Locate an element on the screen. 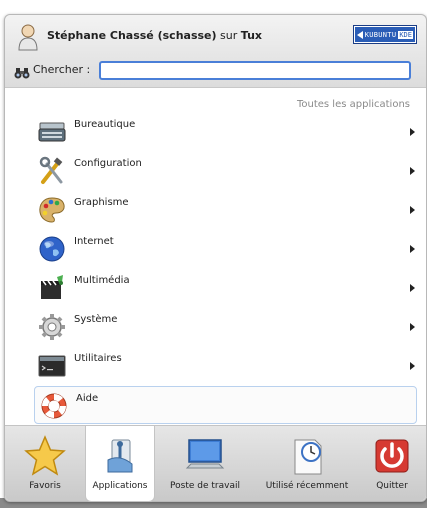 The height and width of the screenshot is (508, 427). computer-icon is located at coordinates (205, 454).